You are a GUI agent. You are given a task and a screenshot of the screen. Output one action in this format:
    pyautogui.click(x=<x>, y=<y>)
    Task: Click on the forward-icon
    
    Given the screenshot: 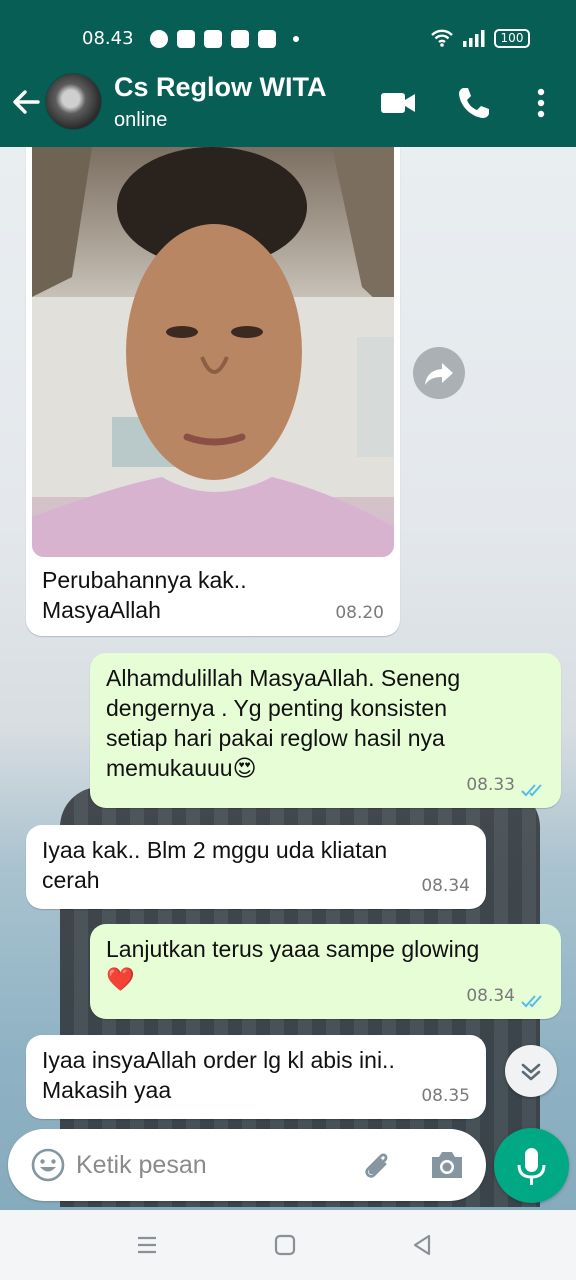 What is the action you would take?
    pyautogui.click(x=439, y=374)
    